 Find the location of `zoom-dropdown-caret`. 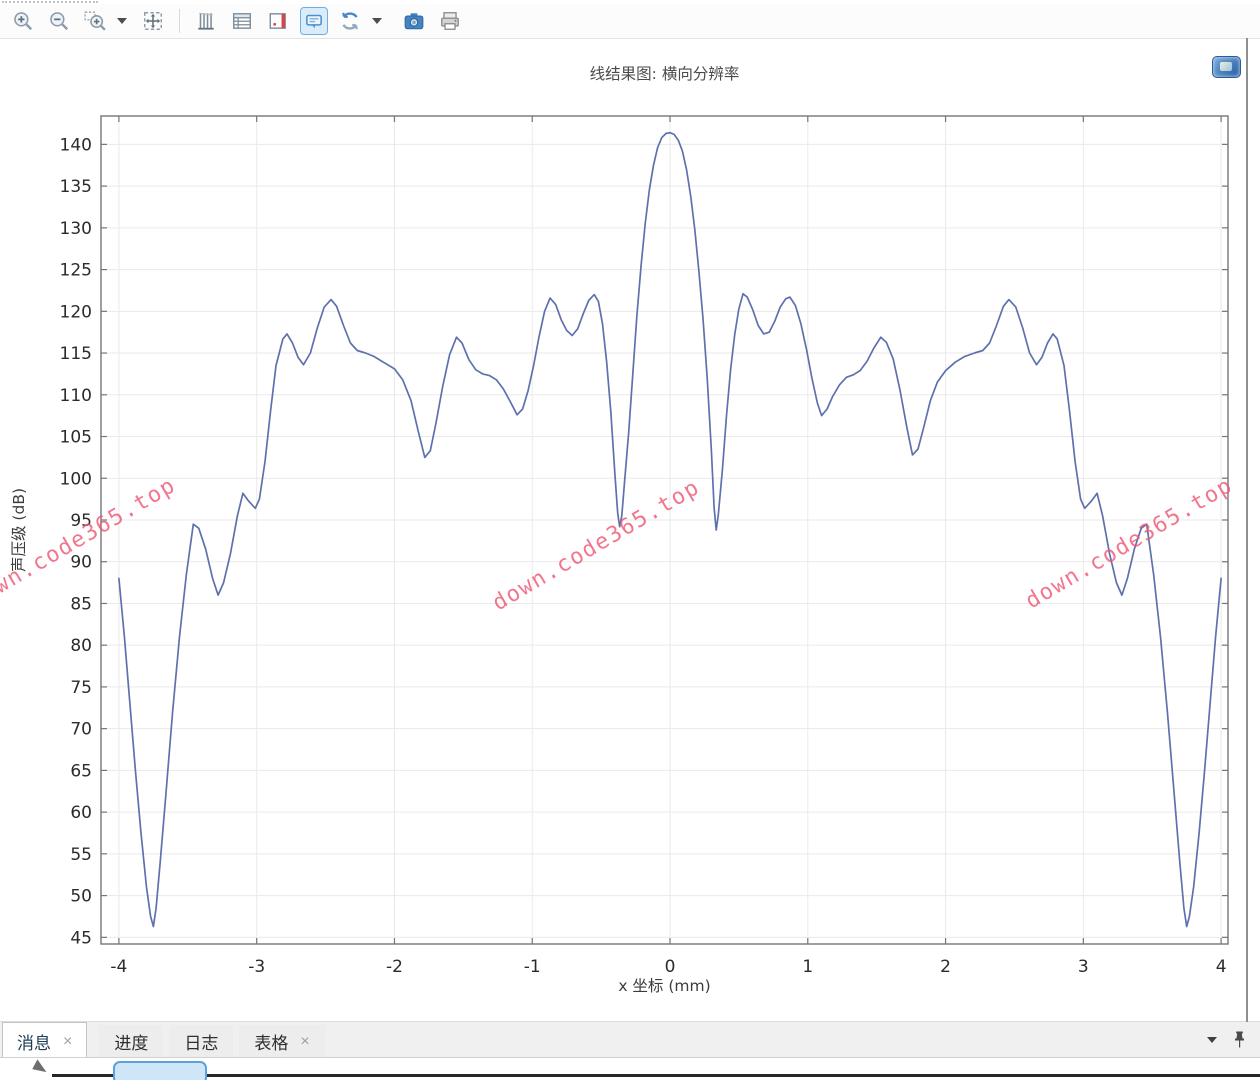

zoom-dropdown-caret is located at coordinates (122, 21).